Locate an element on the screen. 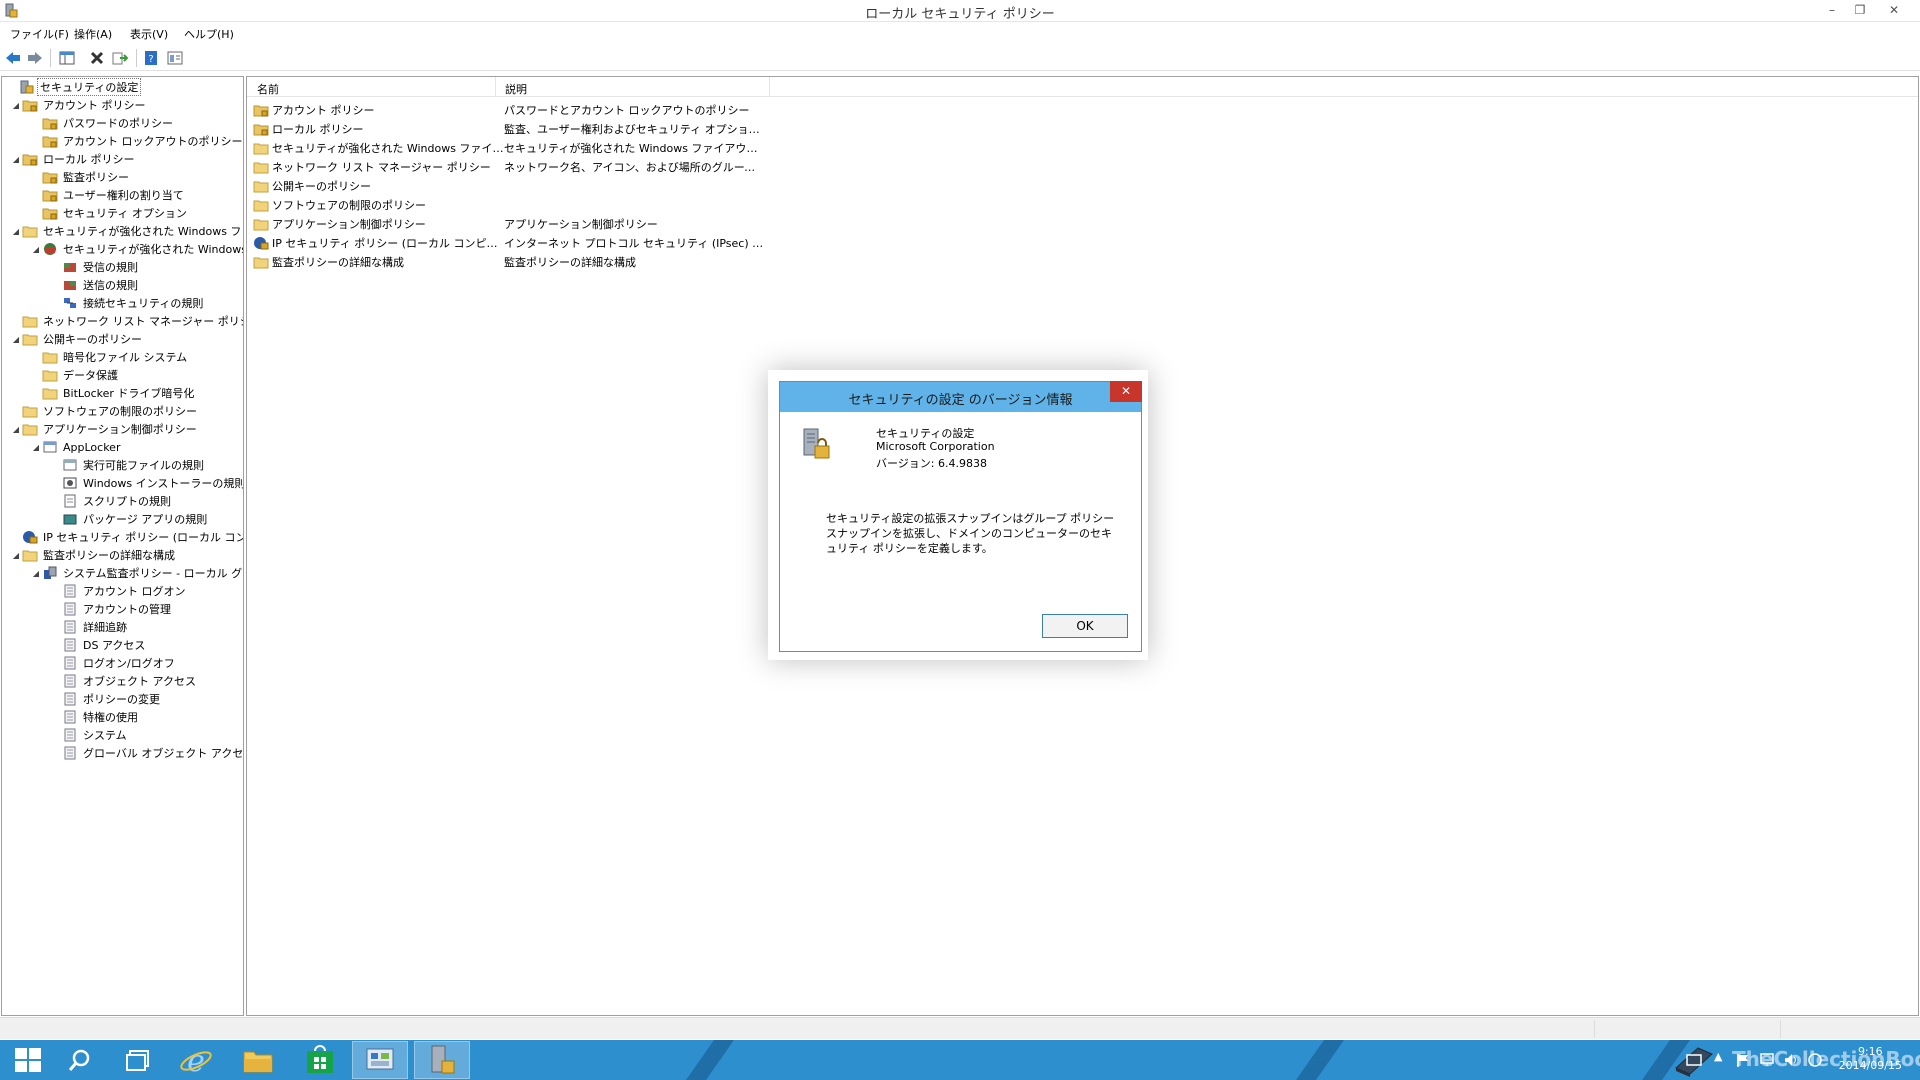 This screenshot has height=1080, width=1920. forward-icon is located at coordinates (35, 58).